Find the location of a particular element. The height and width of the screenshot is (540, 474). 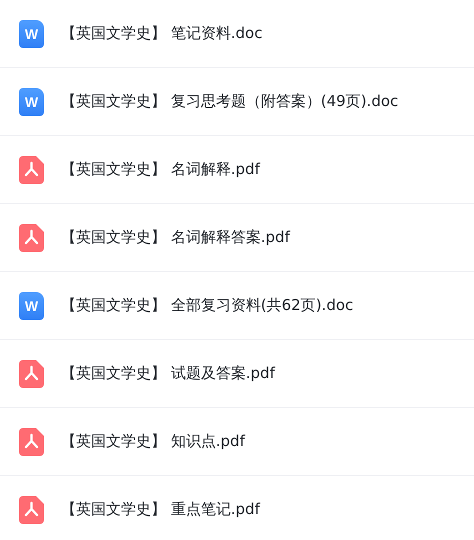

file-name: 【英国文学史】 全部复习资料(共62页).doc is located at coordinates (207, 305).